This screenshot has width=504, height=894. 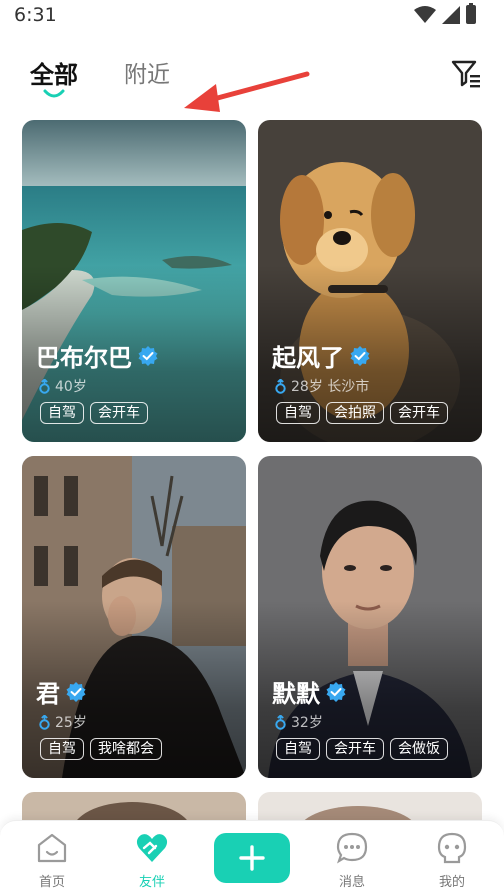 I want to click on card-meta-text: 28岁 长沙市, so click(x=330, y=387).